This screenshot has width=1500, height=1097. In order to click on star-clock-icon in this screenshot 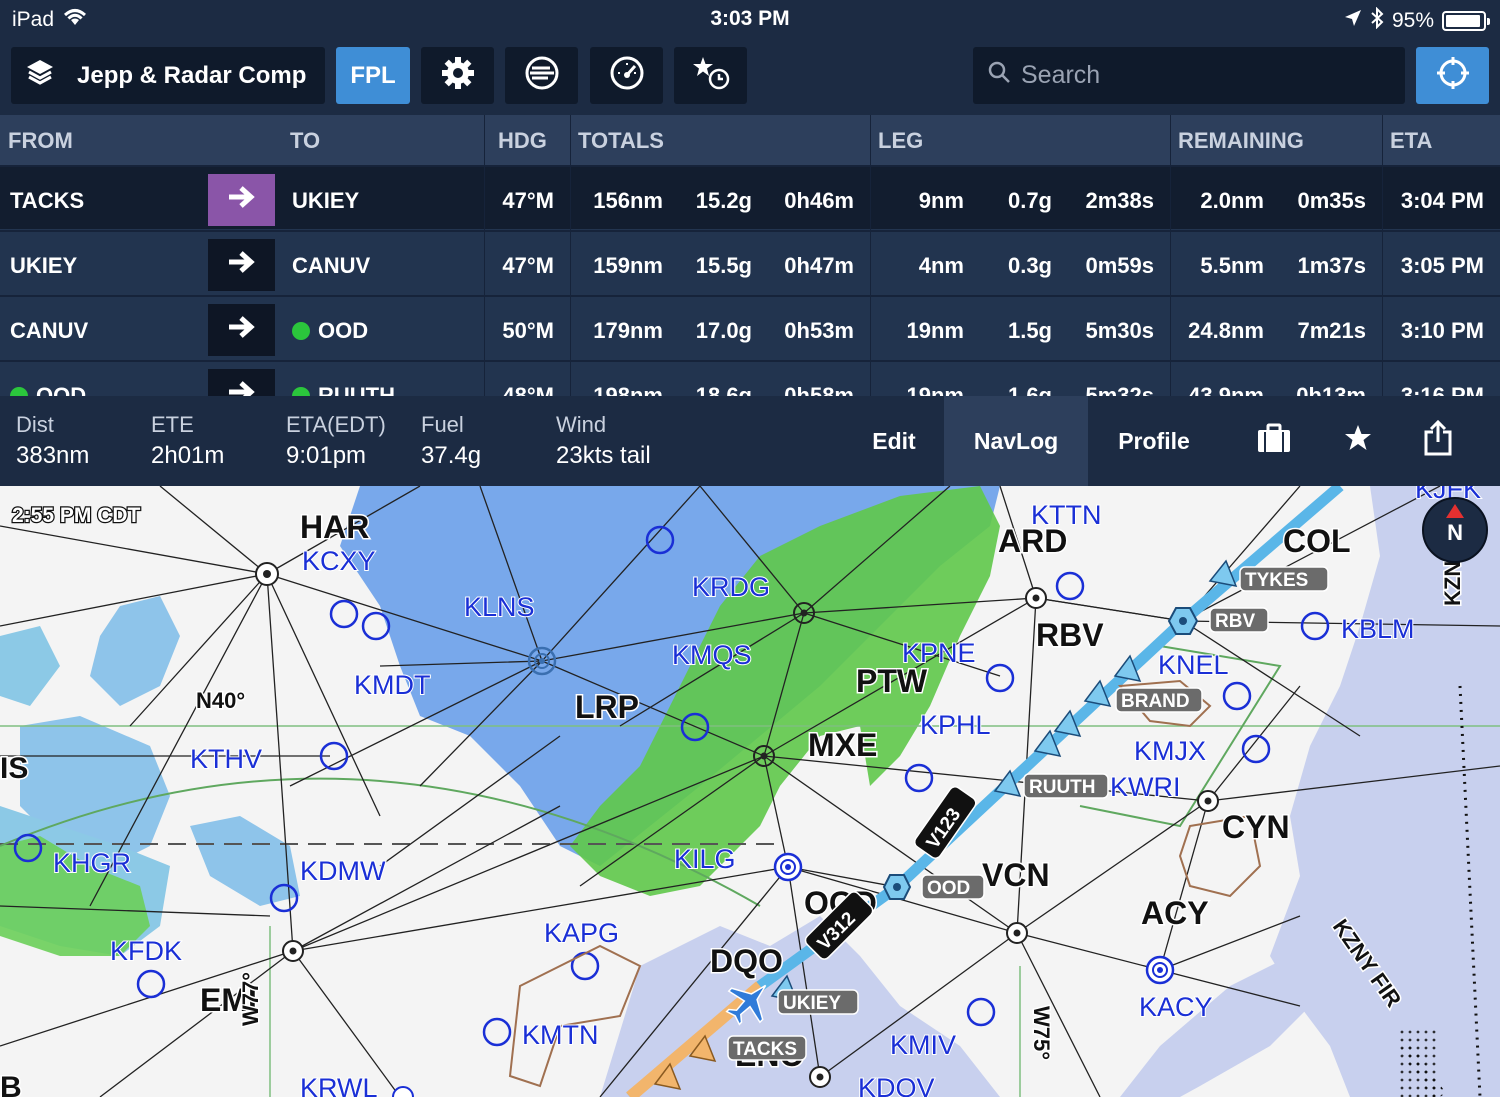, I will do `click(711, 75)`.